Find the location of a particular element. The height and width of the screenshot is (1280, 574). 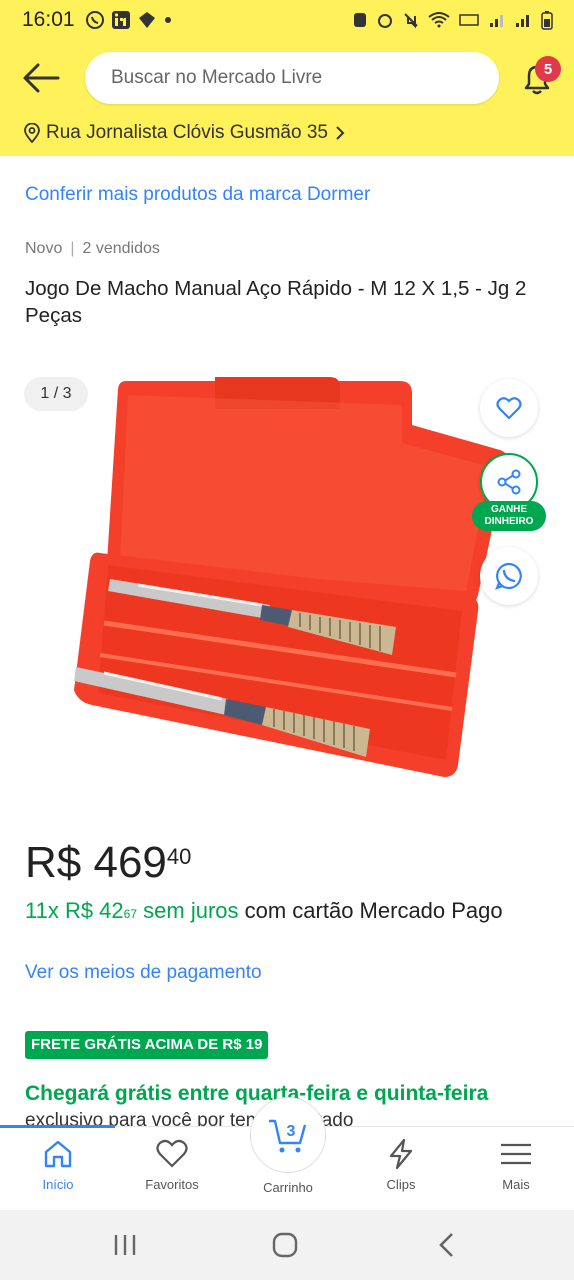

battery-saver-icon is located at coordinates (360, 20).